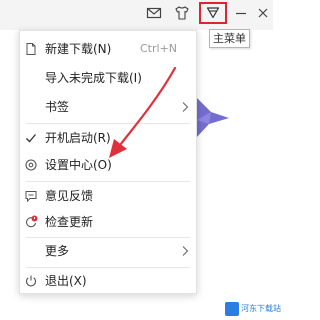 This screenshot has width=320, height=320. What do you see at coordinates (136, 15) in the screenshot?
I see `title-bar` at bounding box center [136, 15].